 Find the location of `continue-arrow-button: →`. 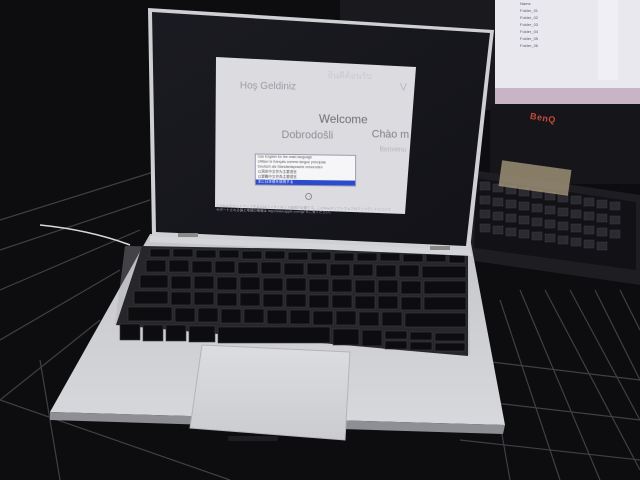

continue-arrow-button: → is located at coordinates (308, 196).